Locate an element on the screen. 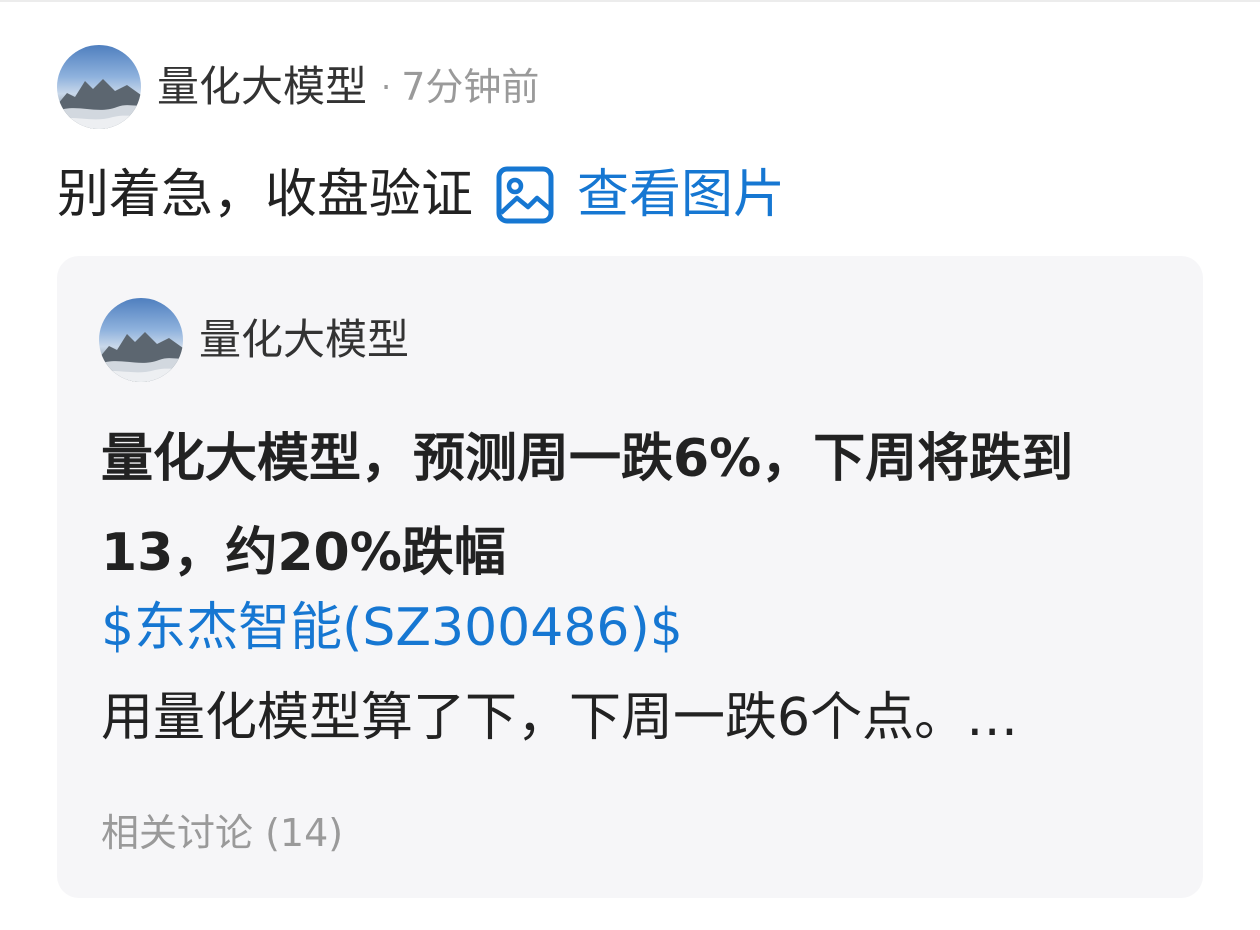 The height and width of the screenshot is (930, 1260). post-text: 别着急，收盘验证 is located at coordinates (265, 195).